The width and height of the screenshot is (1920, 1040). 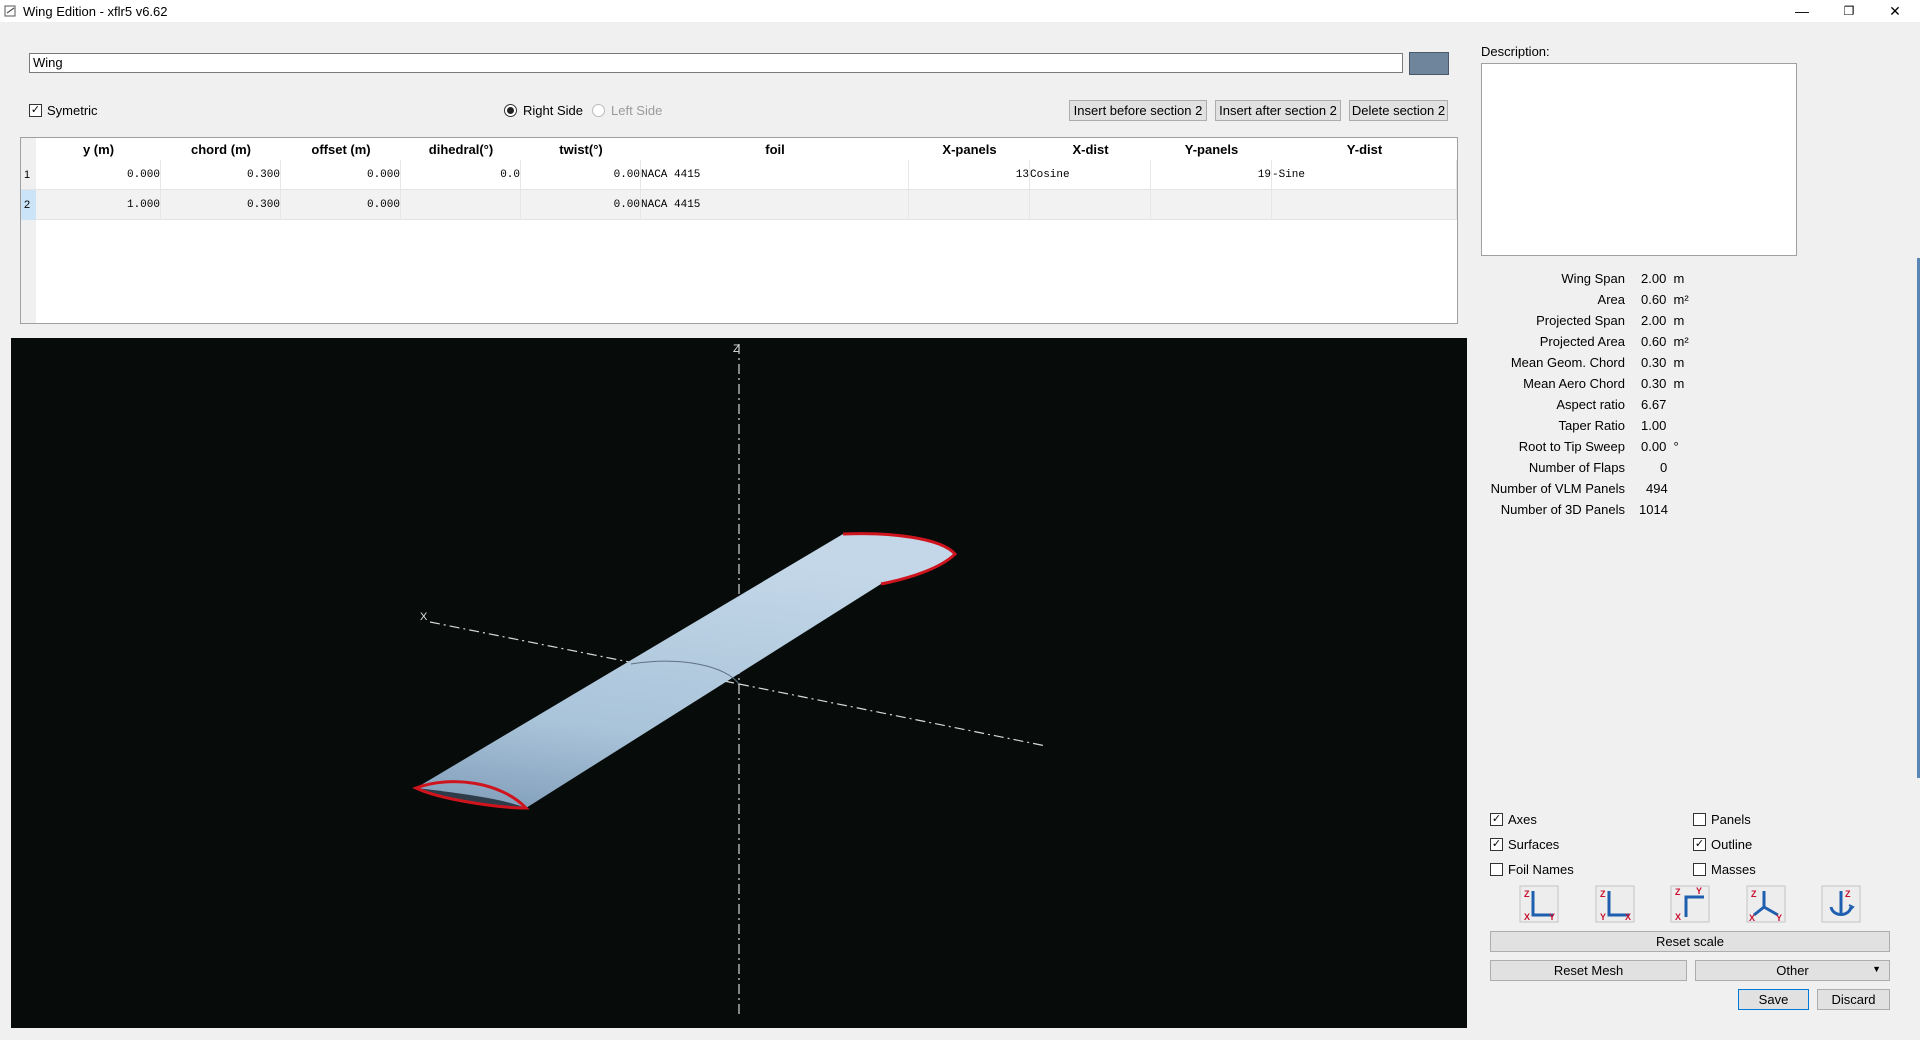 What do you see at coordinates (510, 110) in the screenshot?
I see `right-side-radio` at bounding box center [510, 110].